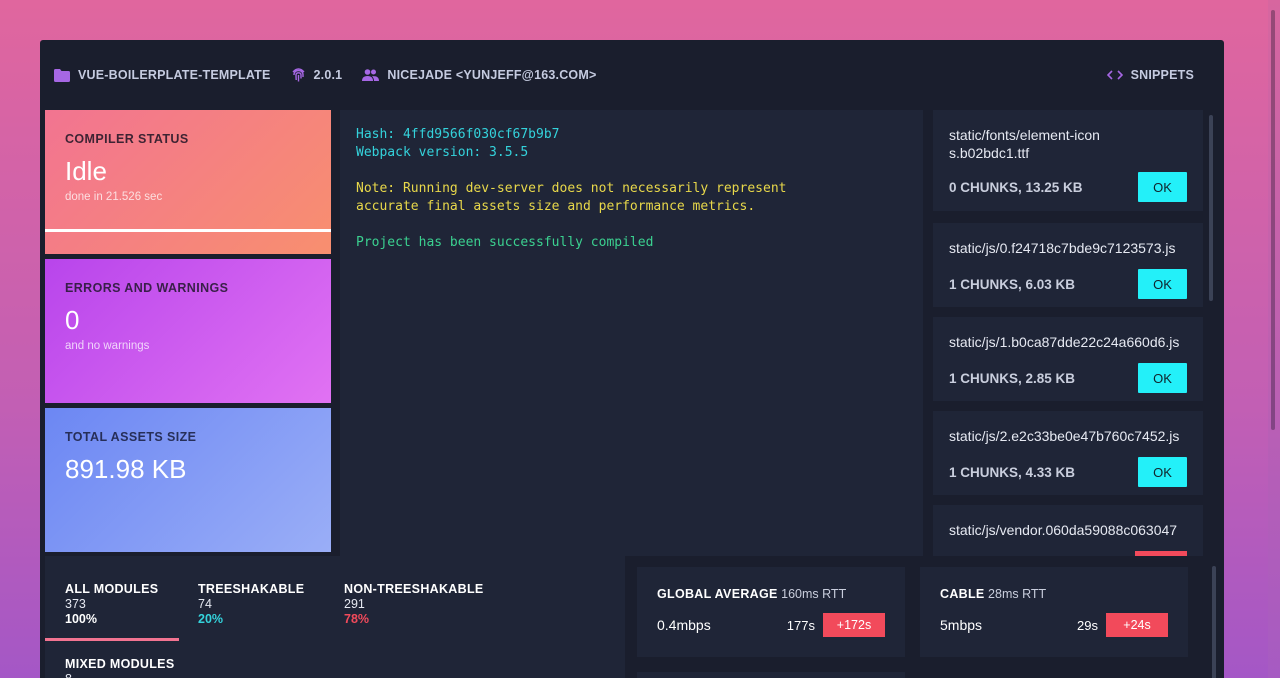  What do you see at coordinates (458, 134) in the screenshot?
I see `log-hash: Hash: 4ffd9566f030cf67b9b7` at bounding box center [458, 134].